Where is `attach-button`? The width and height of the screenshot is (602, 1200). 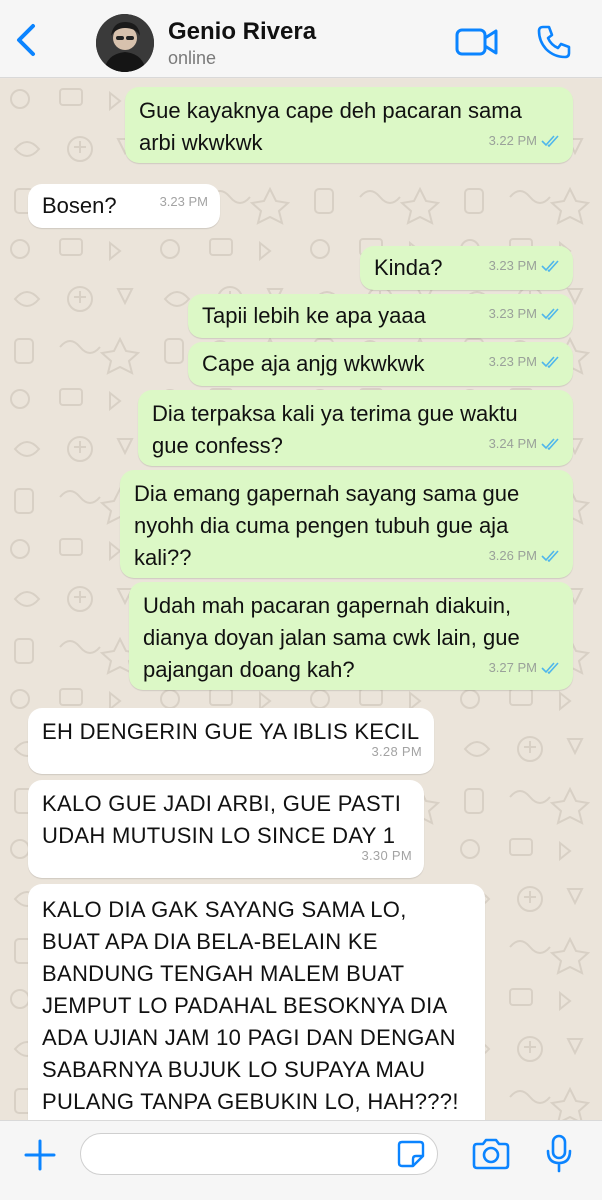
attach-button is located at coordinates (40, 1155).